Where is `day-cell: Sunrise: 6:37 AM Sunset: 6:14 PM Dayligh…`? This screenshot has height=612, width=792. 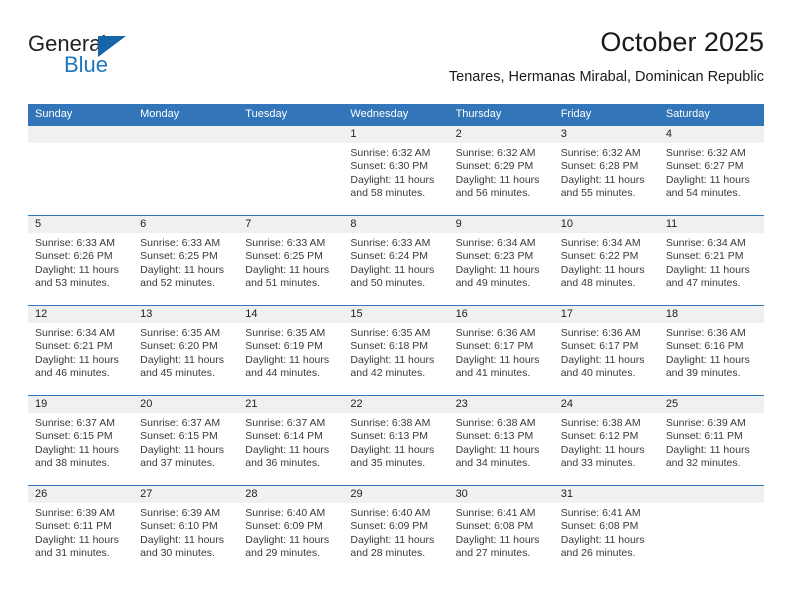 day-cell: Sunrise: 6:37 AM Sunset: 6:14 PM Dayligh… is located at coordinates (290, 449).